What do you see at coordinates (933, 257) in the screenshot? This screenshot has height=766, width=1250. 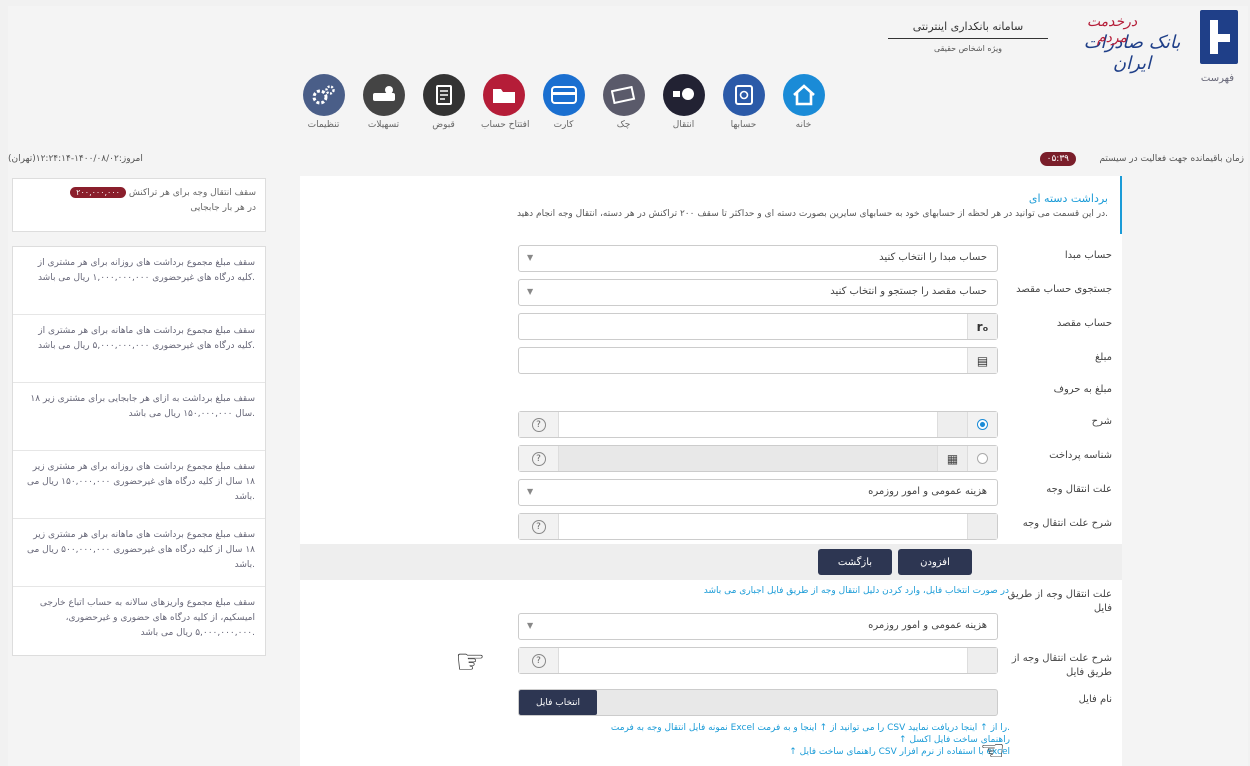 I see `source-placeholder: حساب مبدا را انتخاب کنید` at bounding box center [933, 257].